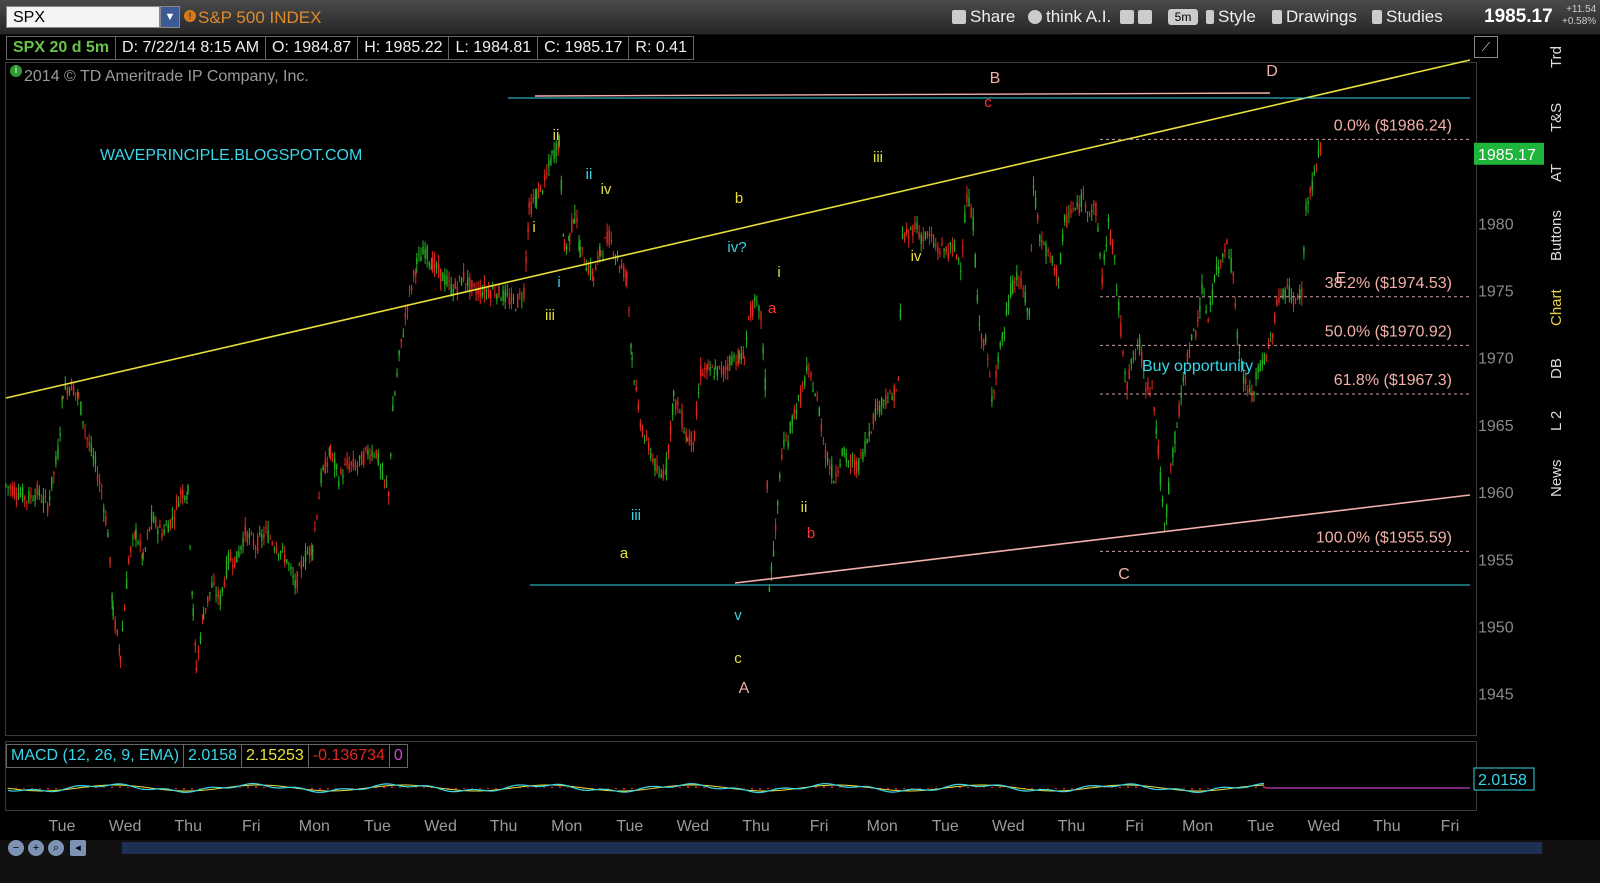 The height and width of the screenshot is (883, 1600). Describe the element at coordinates (556, 135) in the screenshot. I see `wave-label: ii` at that location.